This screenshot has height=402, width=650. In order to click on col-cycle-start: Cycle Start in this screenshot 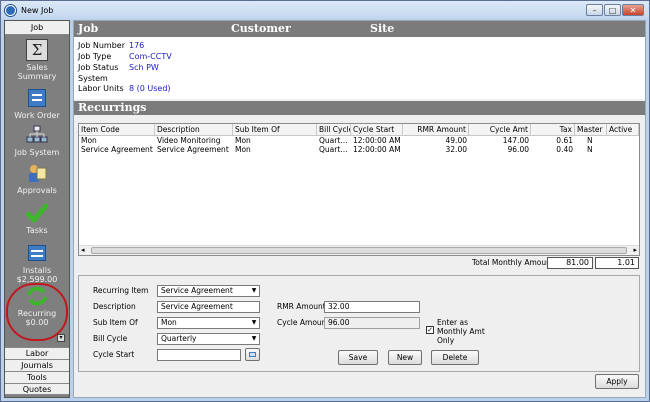, I will do `click(377, 130)`.